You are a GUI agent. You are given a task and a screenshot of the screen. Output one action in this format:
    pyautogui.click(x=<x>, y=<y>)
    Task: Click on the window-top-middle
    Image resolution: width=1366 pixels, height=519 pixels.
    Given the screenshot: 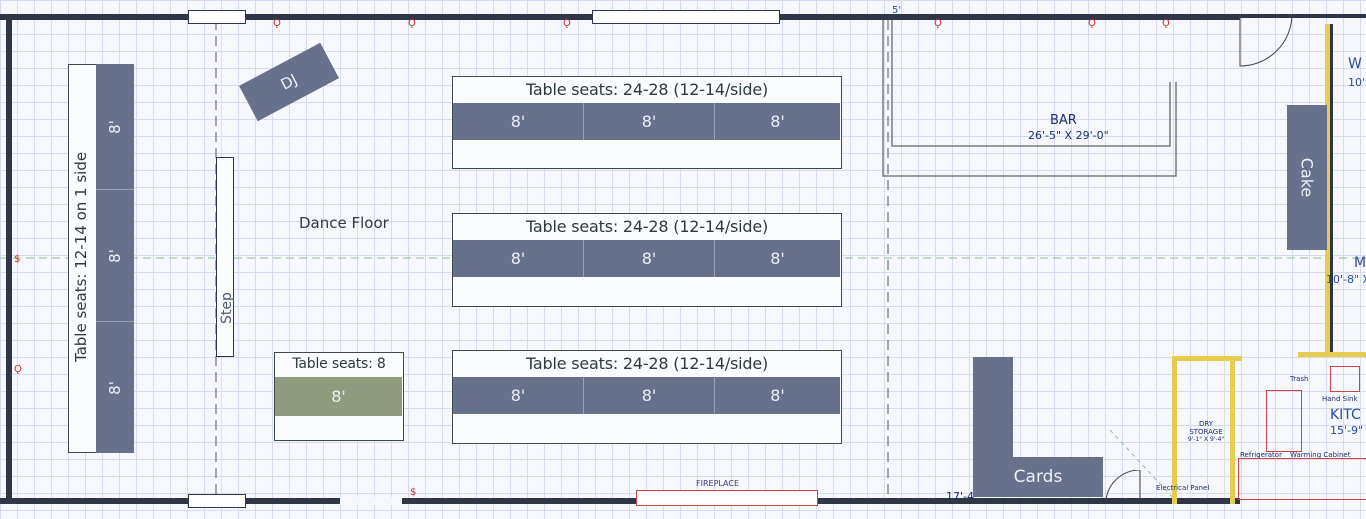 What is the action you would take?
    pyautogui.click(x=686, y=17)
    